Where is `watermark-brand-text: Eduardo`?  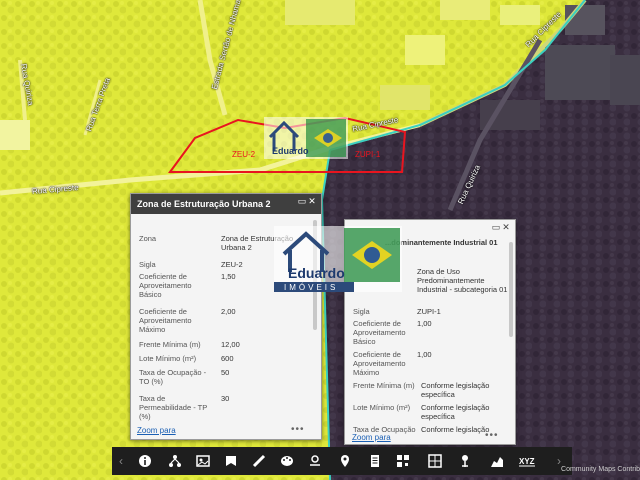
watermark-brand-text: Eduardo is located at coordinates (316, 273).